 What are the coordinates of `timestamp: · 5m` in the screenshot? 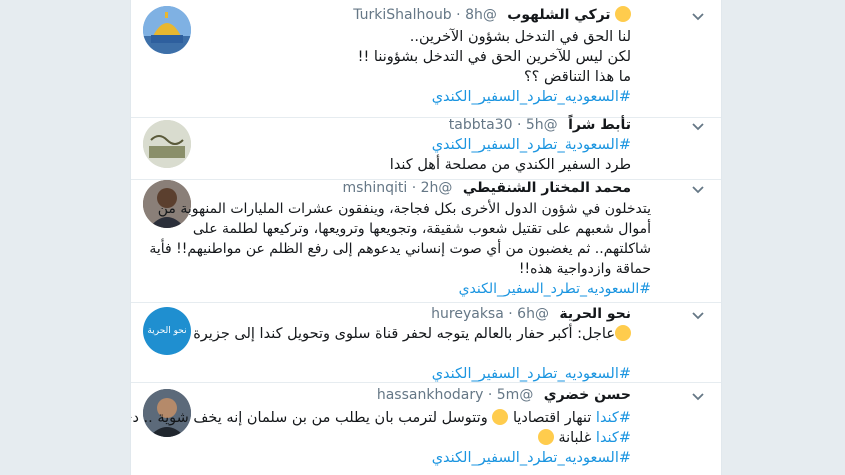 It's located at (503, 395).